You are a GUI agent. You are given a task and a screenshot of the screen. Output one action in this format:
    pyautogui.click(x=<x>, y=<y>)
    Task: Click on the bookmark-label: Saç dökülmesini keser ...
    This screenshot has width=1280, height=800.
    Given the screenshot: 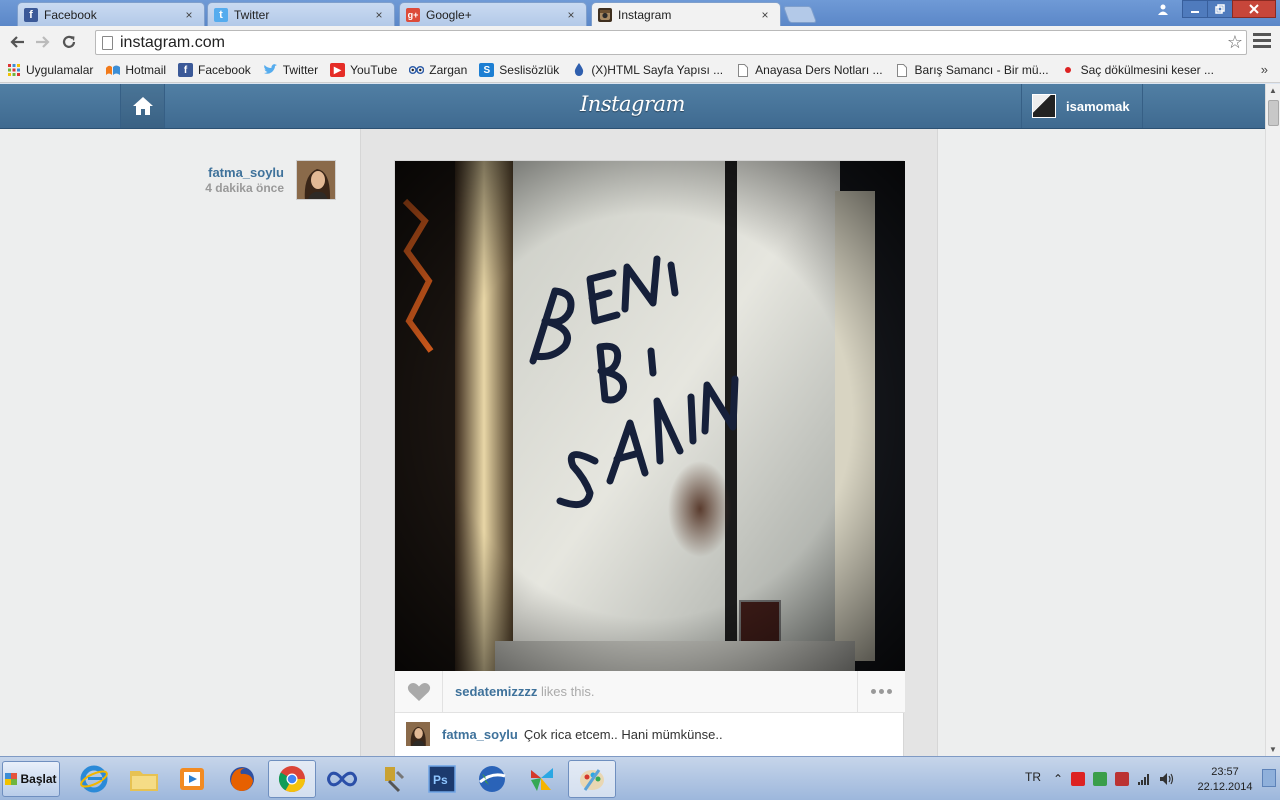 What is the action you would take?
    pyautogui.click(x=1147, y=70)
    